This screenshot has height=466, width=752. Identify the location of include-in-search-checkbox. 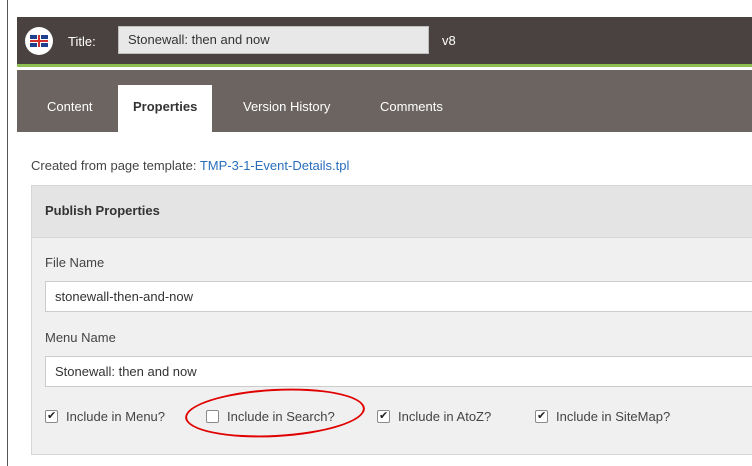
(212, 416).